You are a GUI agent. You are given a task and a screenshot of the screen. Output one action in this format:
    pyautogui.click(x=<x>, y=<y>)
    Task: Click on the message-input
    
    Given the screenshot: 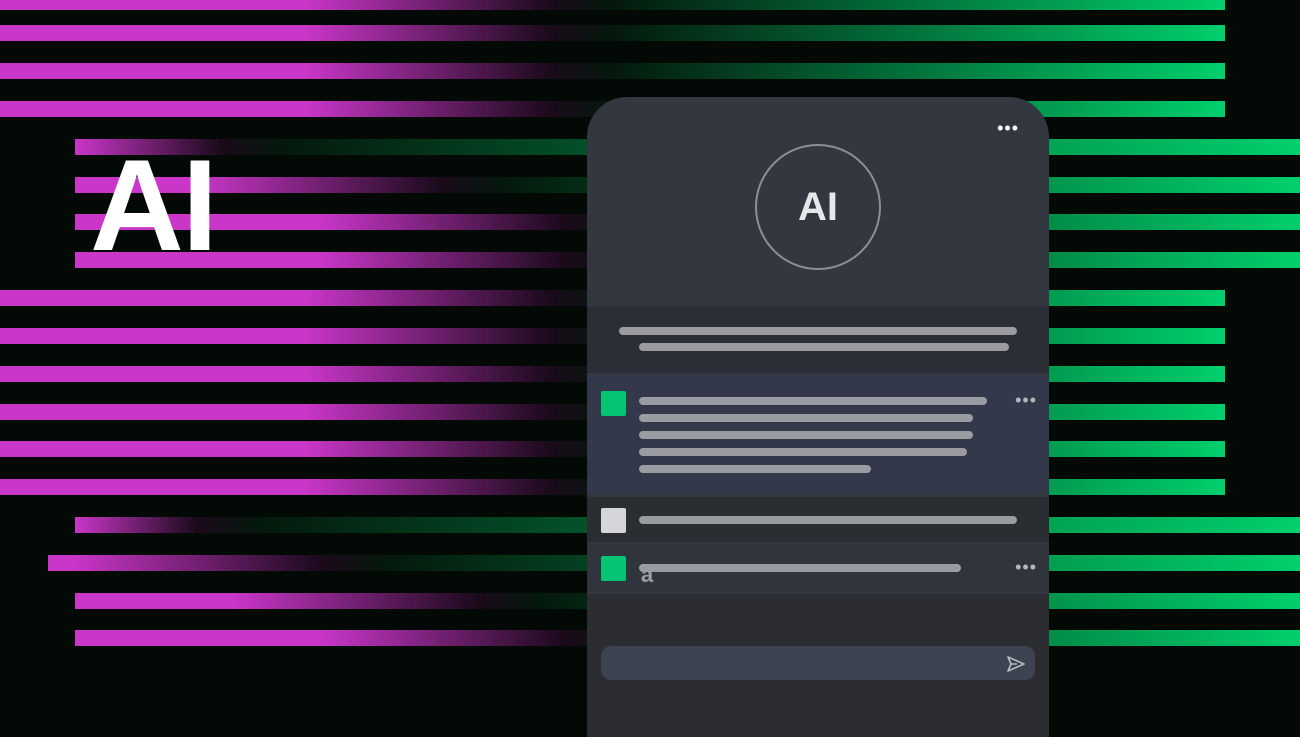 What is the action you would take?
    pyautogui.click(x=805, y=664)
    